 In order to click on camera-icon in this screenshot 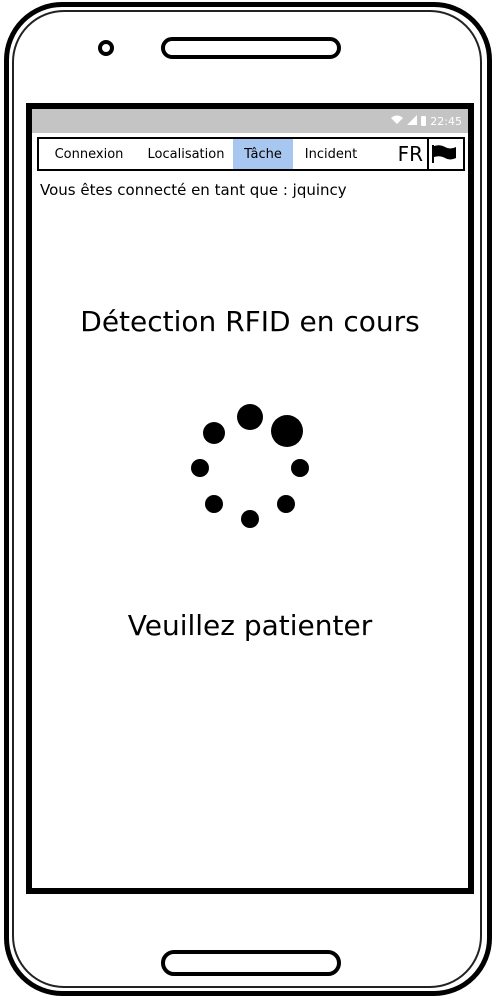, I will do `click(106, 48)`.